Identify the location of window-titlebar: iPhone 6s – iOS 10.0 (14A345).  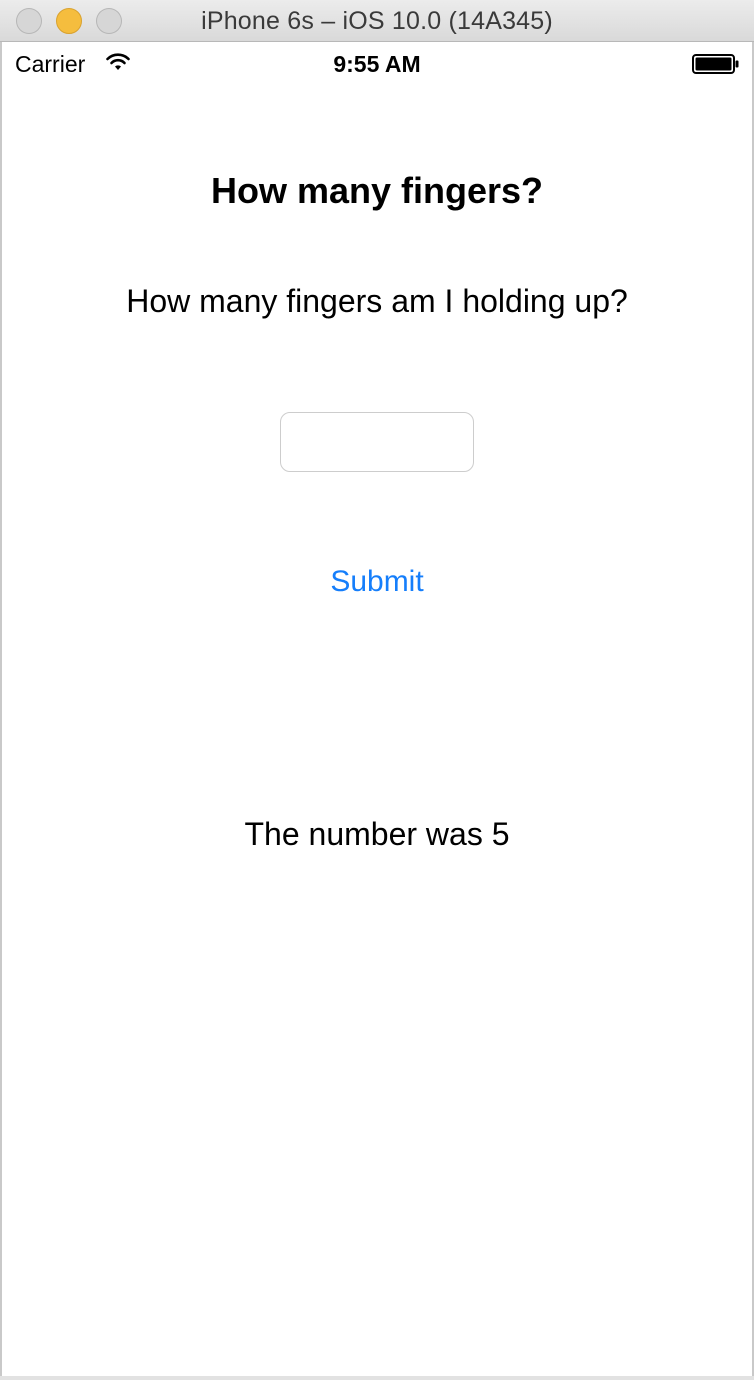
(377, 21).